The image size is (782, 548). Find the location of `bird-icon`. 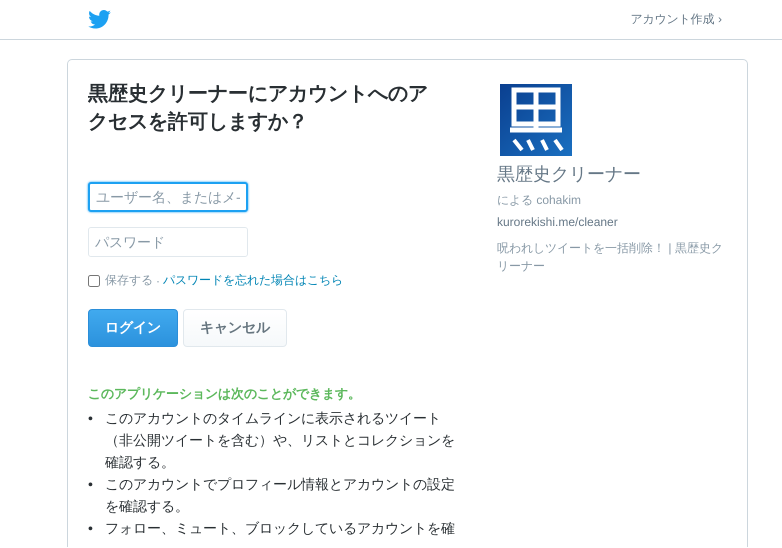

bird-icon is located at coordinates (99, 19).